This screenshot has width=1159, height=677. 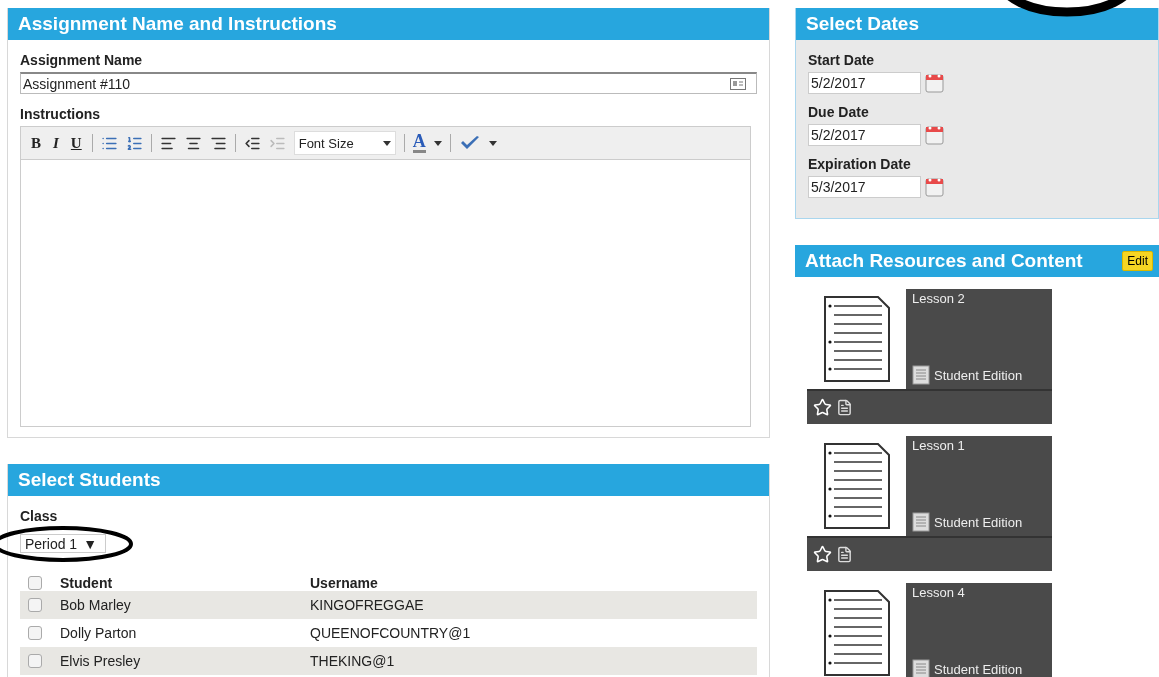 I want to click on student-row: Bob Marley KINGOFREGGAE, so click(x=388, y=605).